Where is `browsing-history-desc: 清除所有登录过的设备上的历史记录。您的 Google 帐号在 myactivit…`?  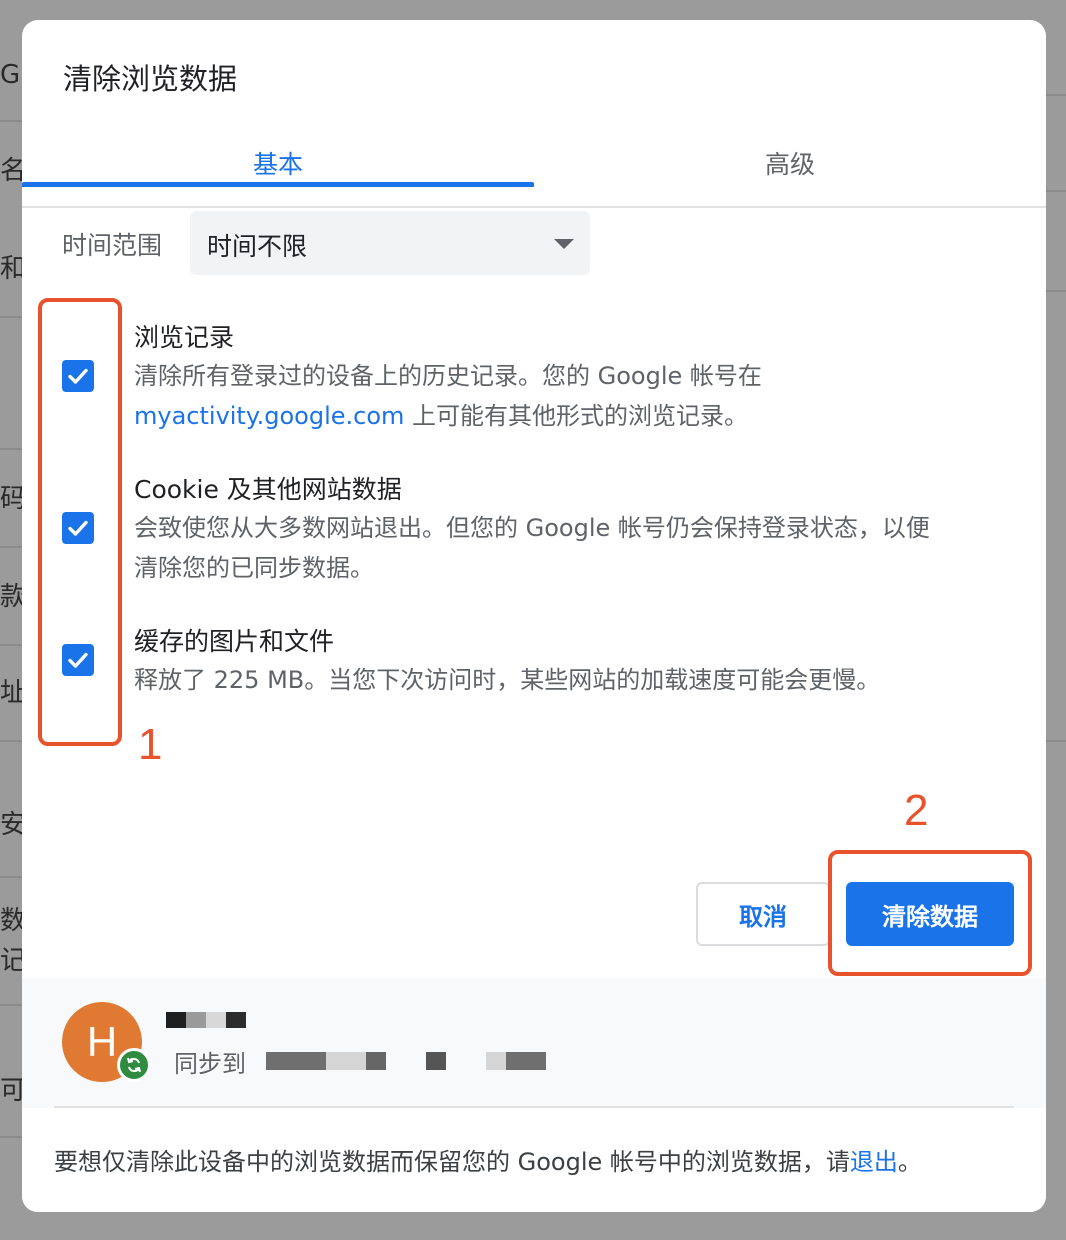
browsing-history-desc: 清除所有登录过的设备上的历史记录。您的 Google 帐号在 myactivit… is located at coordinates (574, 396).